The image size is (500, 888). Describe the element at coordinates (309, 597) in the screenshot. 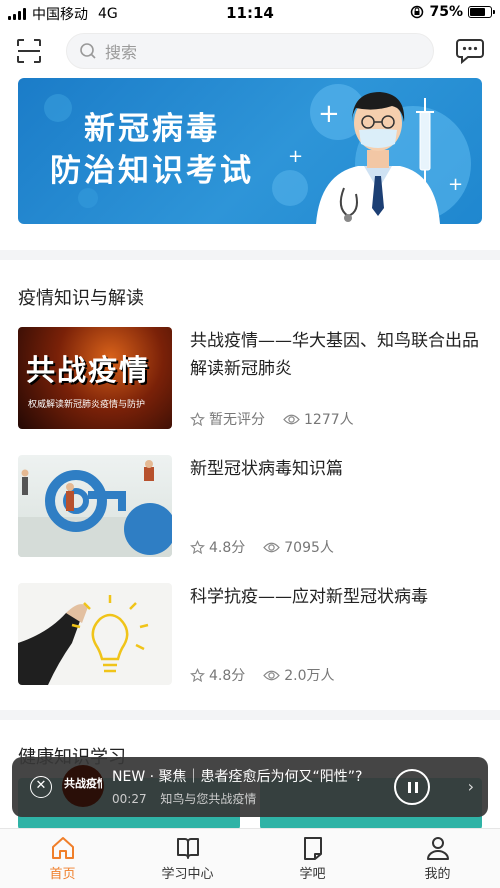

I see `course-title: 科学抗疫——应对新型冠状病毒` at that location.